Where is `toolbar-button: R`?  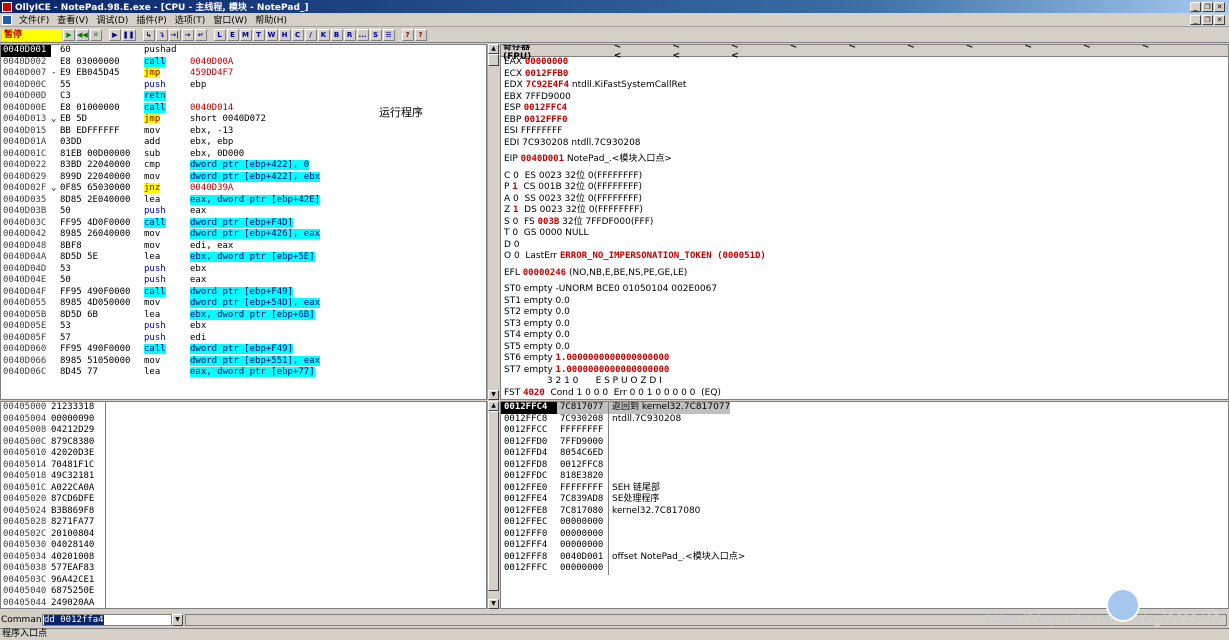
toolbar-button: R is located at coordinates (349, 35).